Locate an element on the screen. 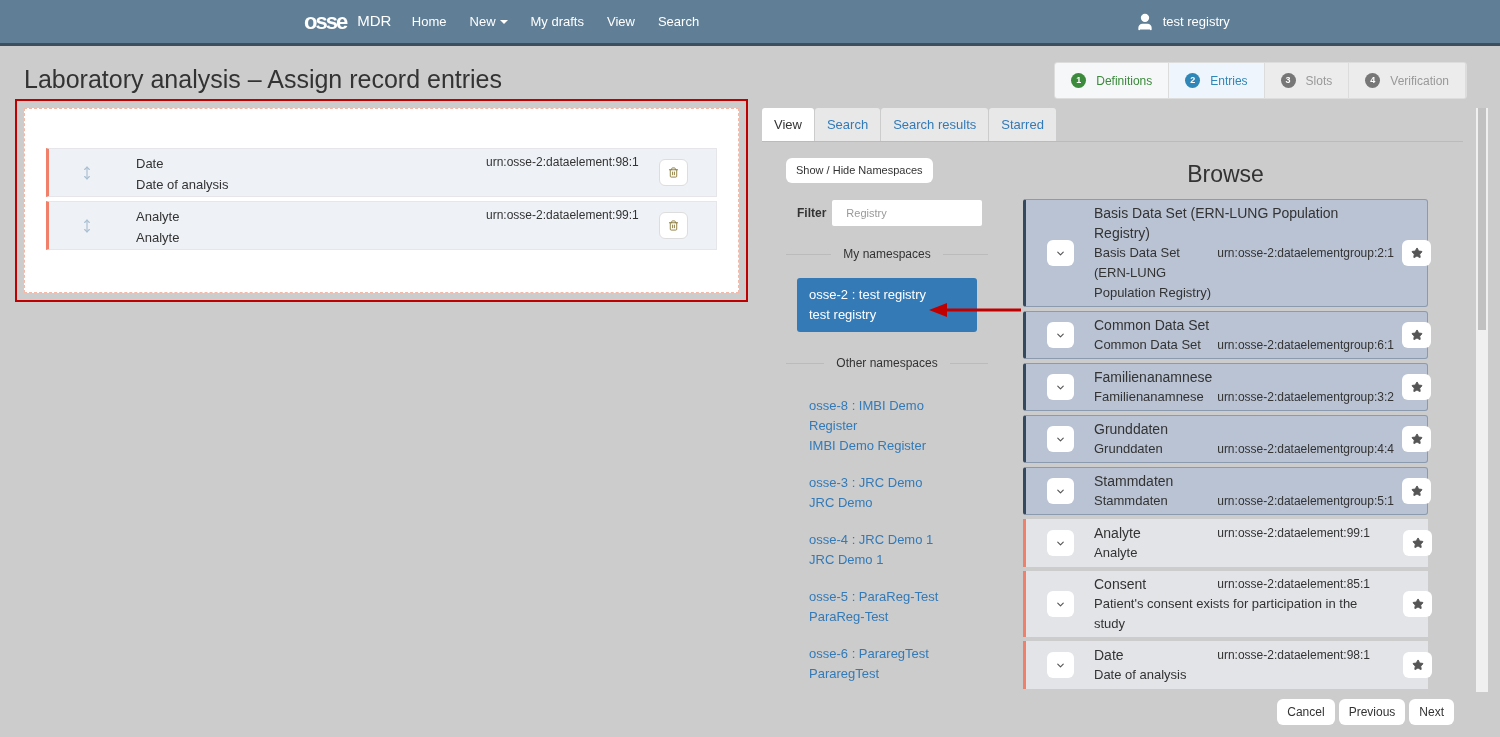  step-number: 2 is located at coordinates (1193, 80).